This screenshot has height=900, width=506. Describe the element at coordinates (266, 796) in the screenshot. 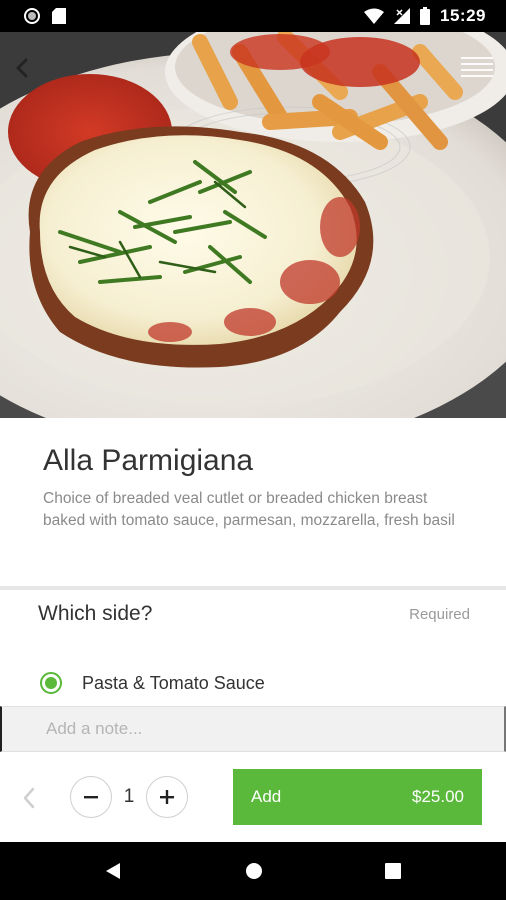

I see `add-button-label: Add` at that location.